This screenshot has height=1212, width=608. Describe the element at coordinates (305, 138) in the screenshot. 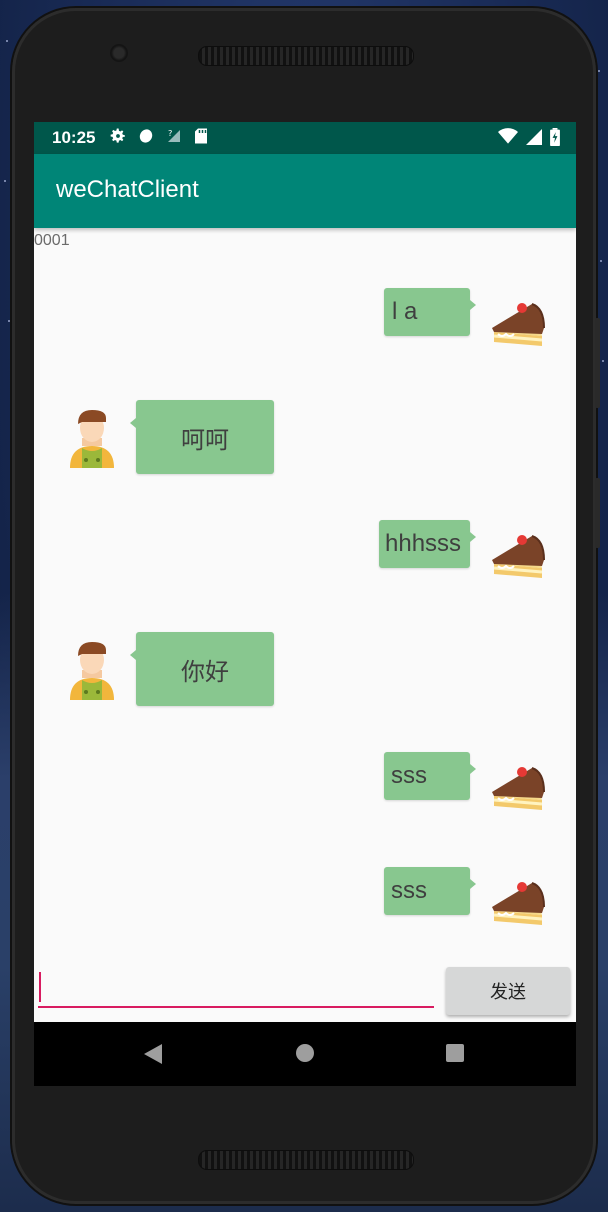

I see `status-bar: 10:25 ?` at that location.